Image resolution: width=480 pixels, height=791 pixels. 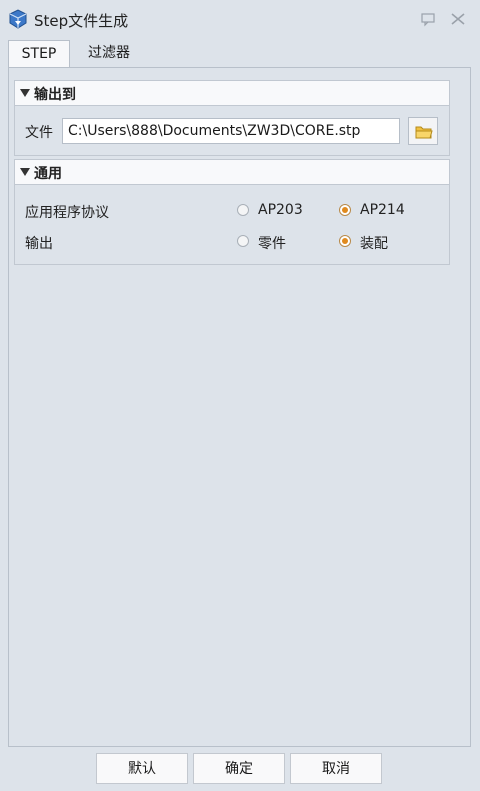 I want to click on file-path-input, so click(x=231, y=131).